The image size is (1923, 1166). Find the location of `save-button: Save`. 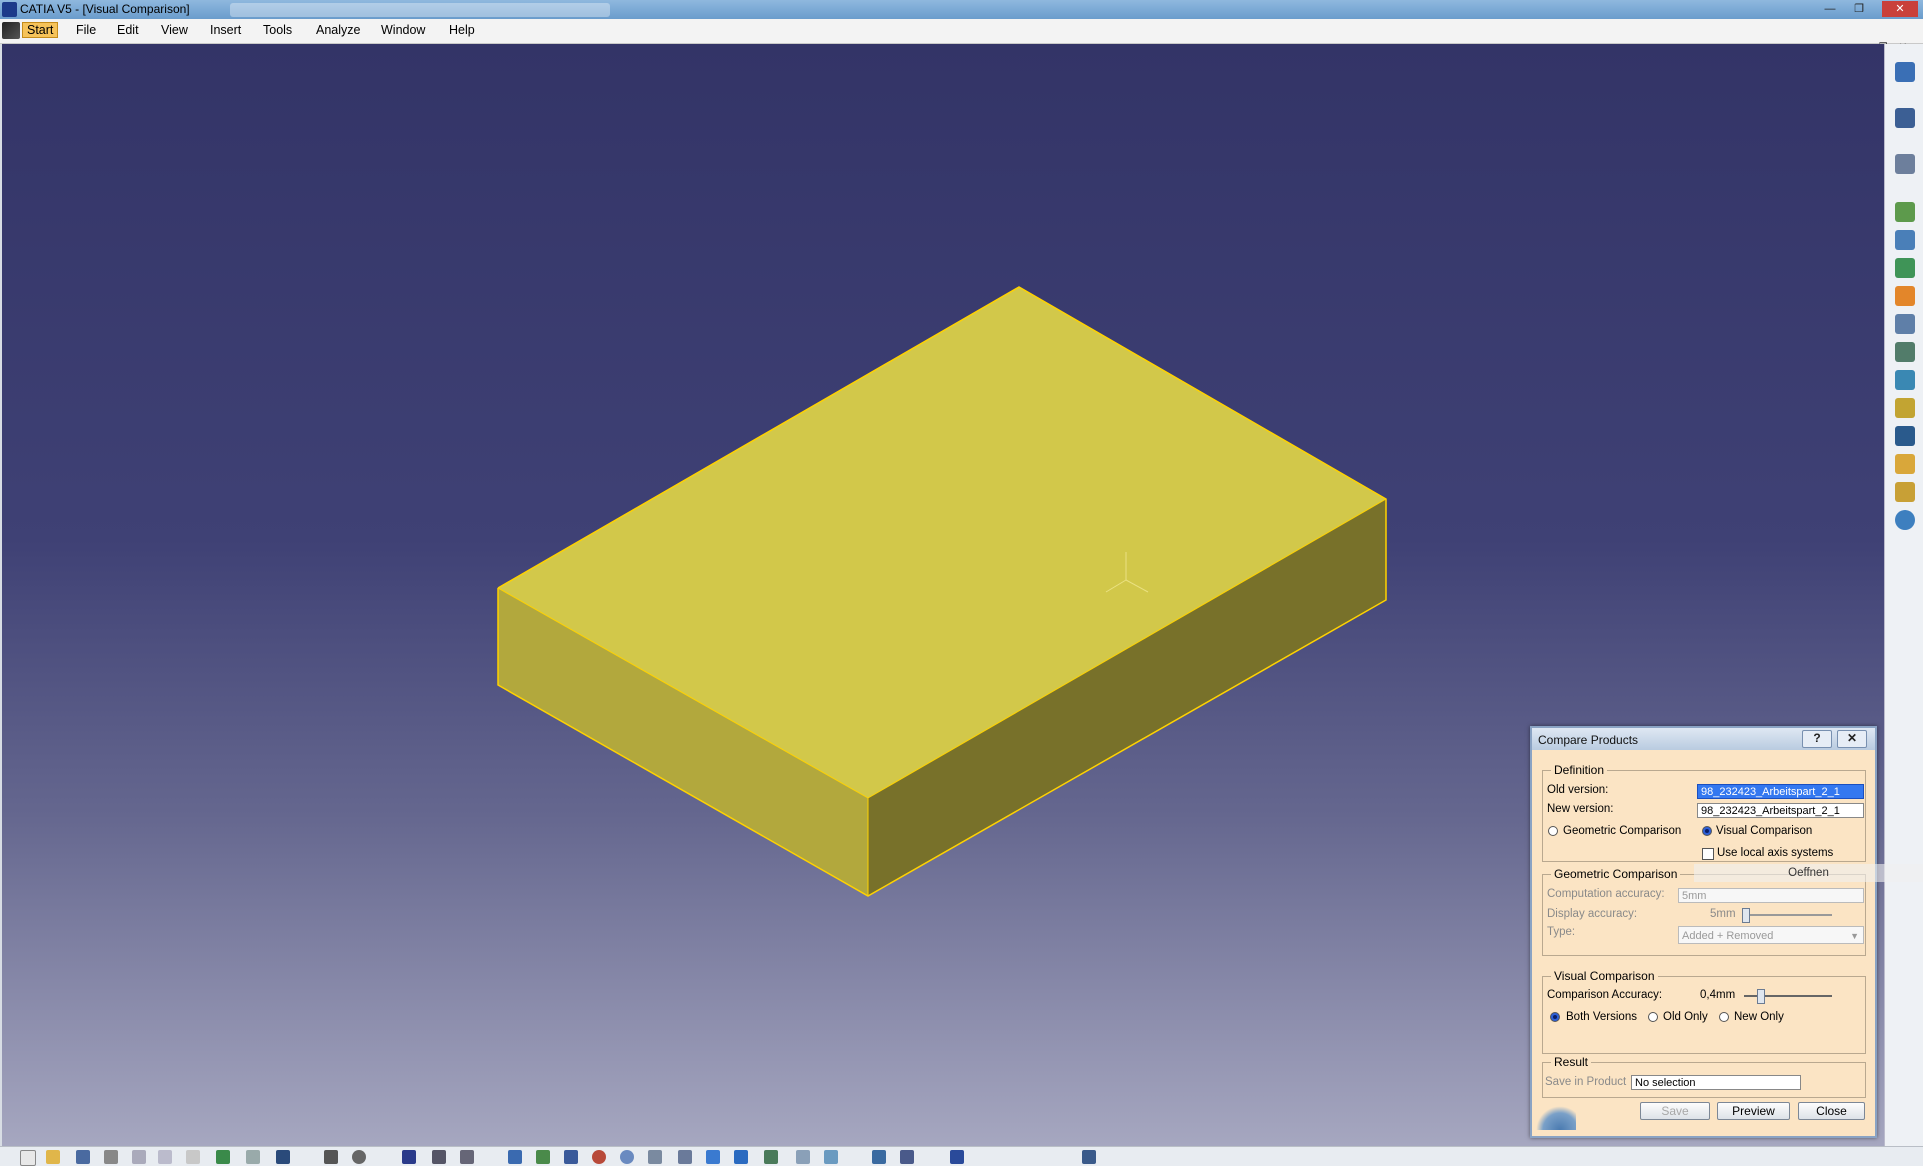

save-button: Save is located at coordinates (1675, 1111).